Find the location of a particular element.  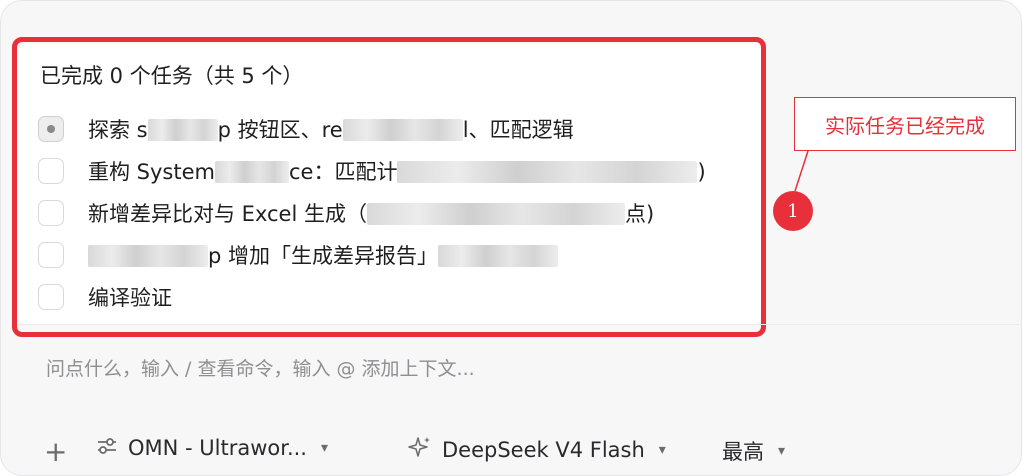

task-label: 重构 System ce：匹配计) is located at coordinates (397, 172).